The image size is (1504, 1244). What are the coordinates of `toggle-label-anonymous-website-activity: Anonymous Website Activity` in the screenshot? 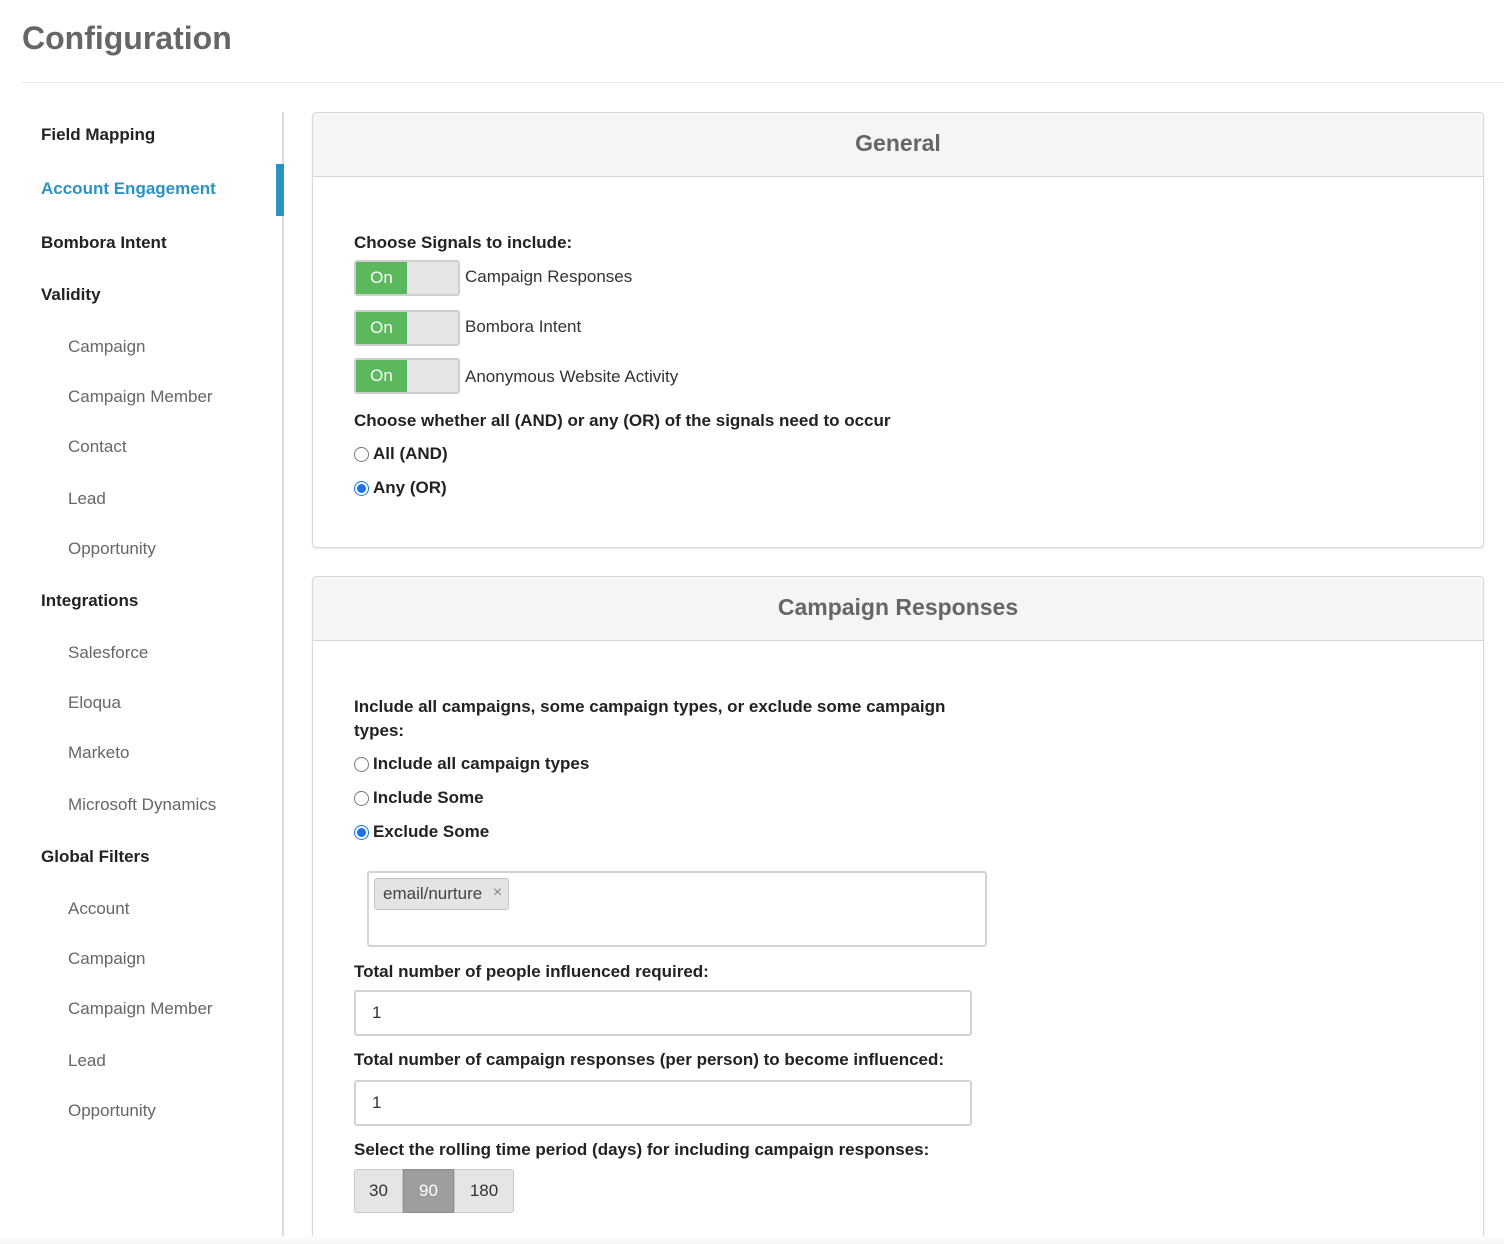 It's located at (572, 376).